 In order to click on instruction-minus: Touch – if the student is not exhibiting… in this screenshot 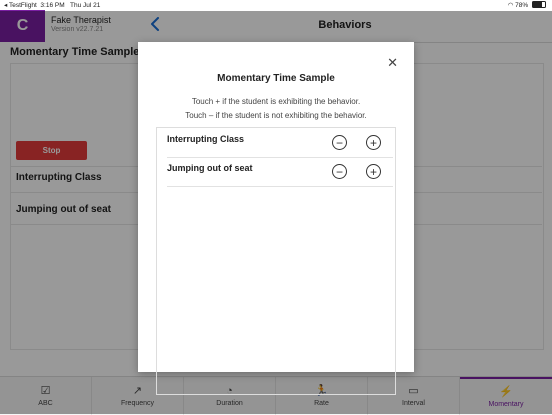, I will do `click(276, 115)`.